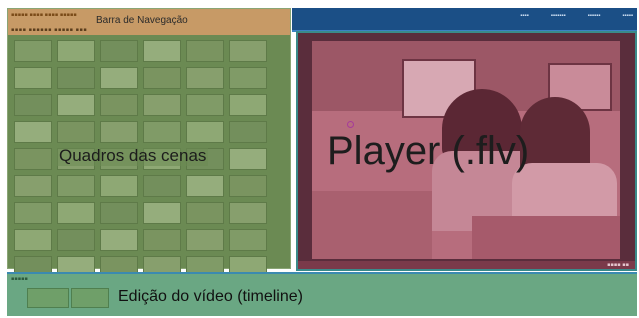 The width and height of the screenshot is (639, 318). I want to click on timeline-header: ▪▪▪▪▪, so click(19, 279).